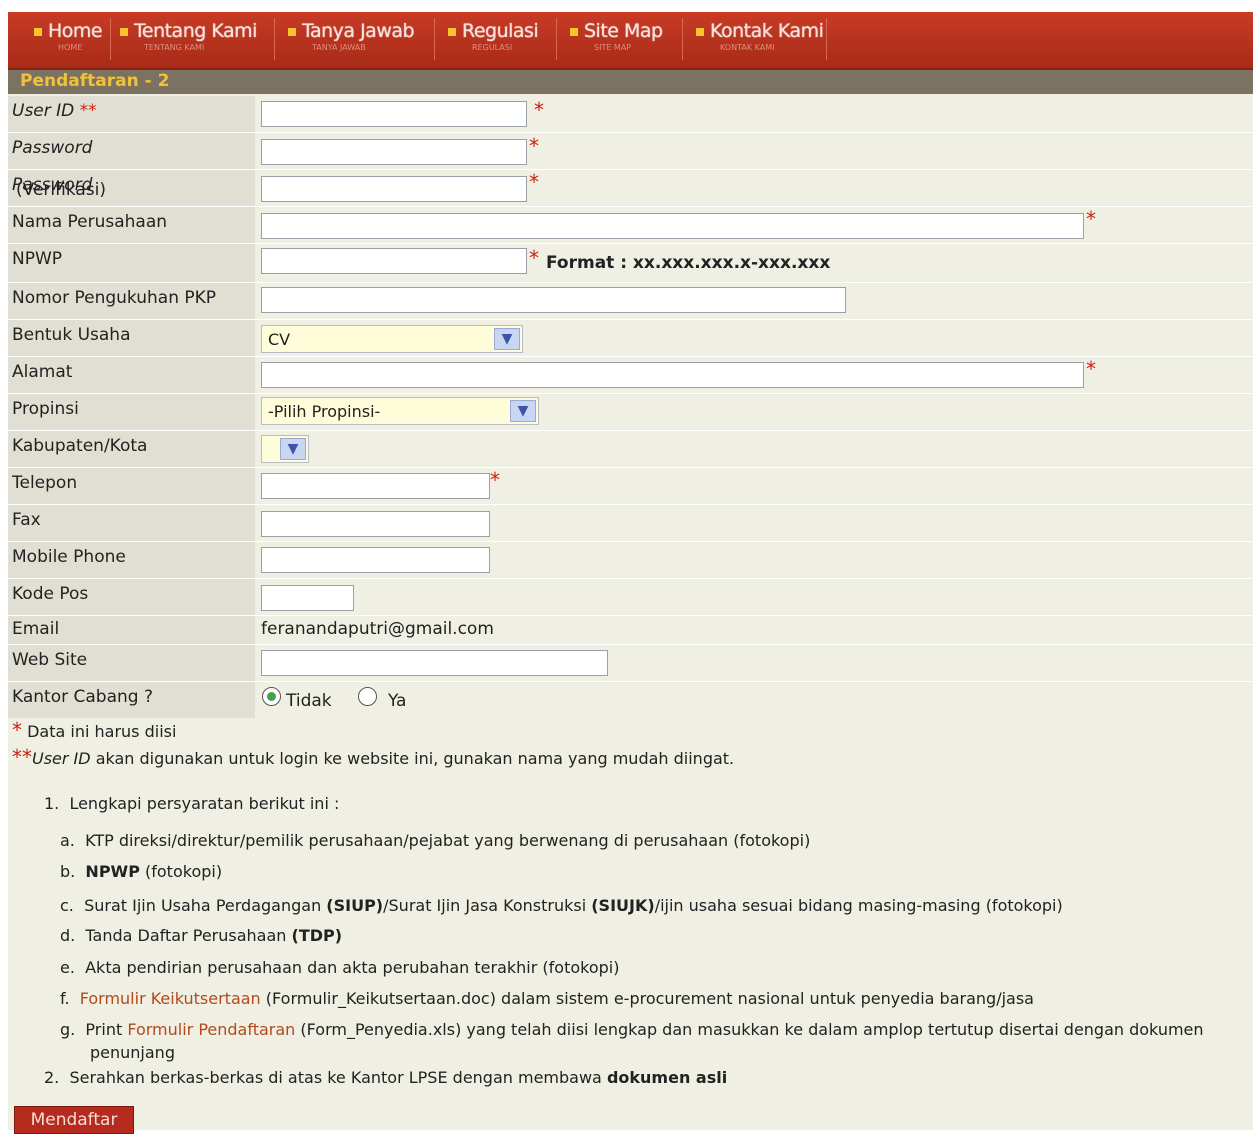 This screenshot has width=1255, height=1134. Describe the element at coordinates (623, 31) in the screenshot. I see `nav-label: Site Map` at that location.